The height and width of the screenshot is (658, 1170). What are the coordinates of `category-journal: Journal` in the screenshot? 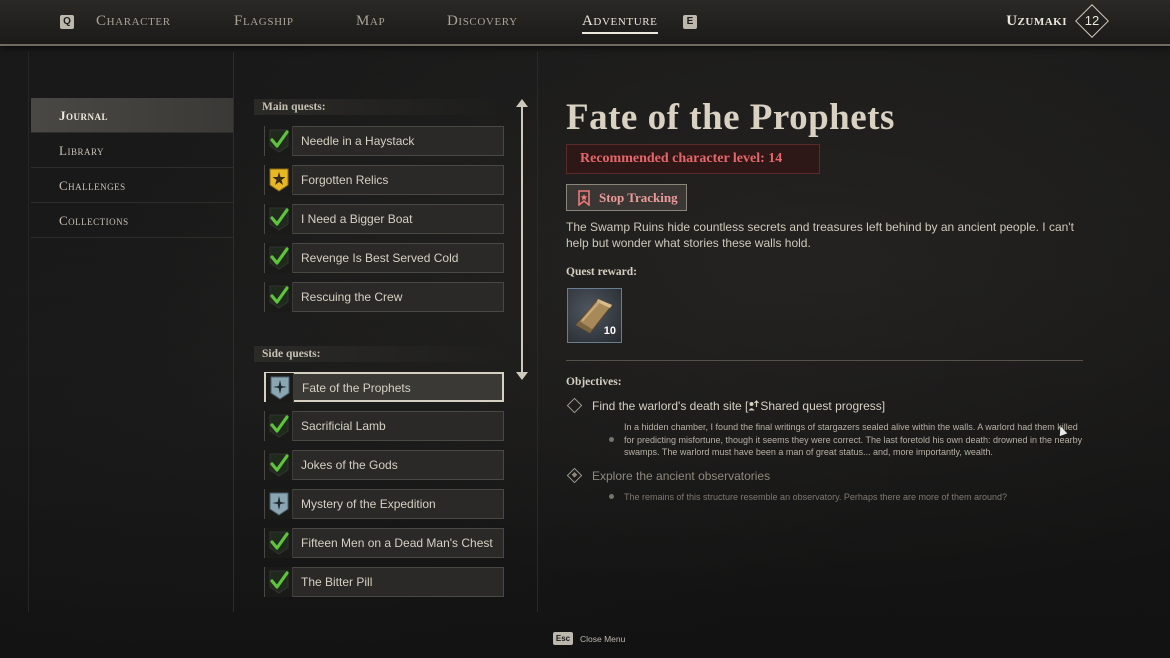 It's located at (132, 115).